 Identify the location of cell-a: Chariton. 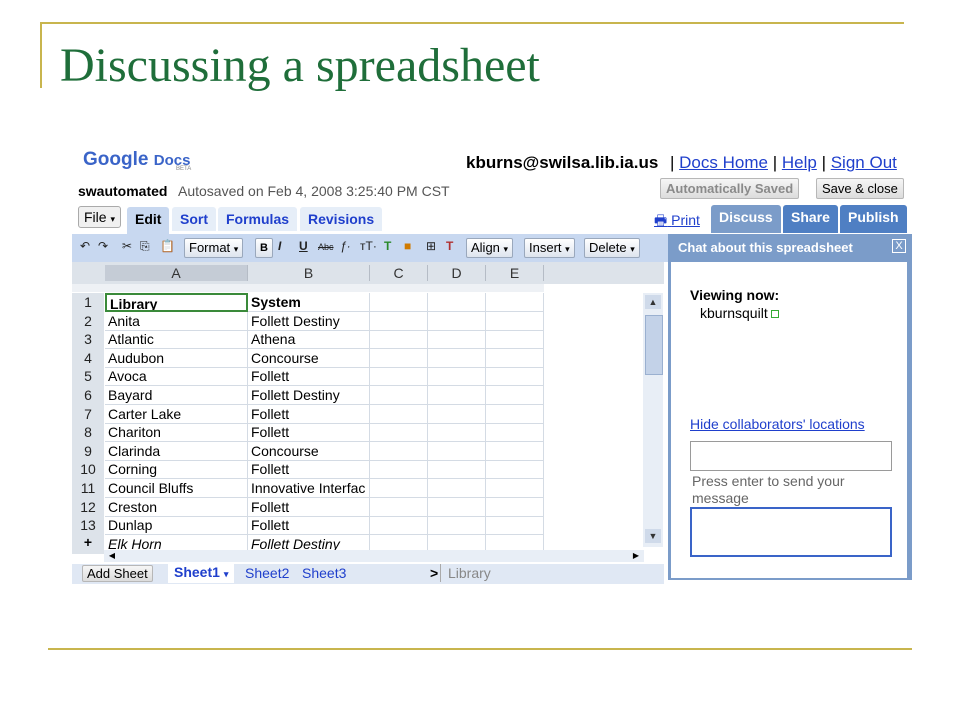
(176, 432).